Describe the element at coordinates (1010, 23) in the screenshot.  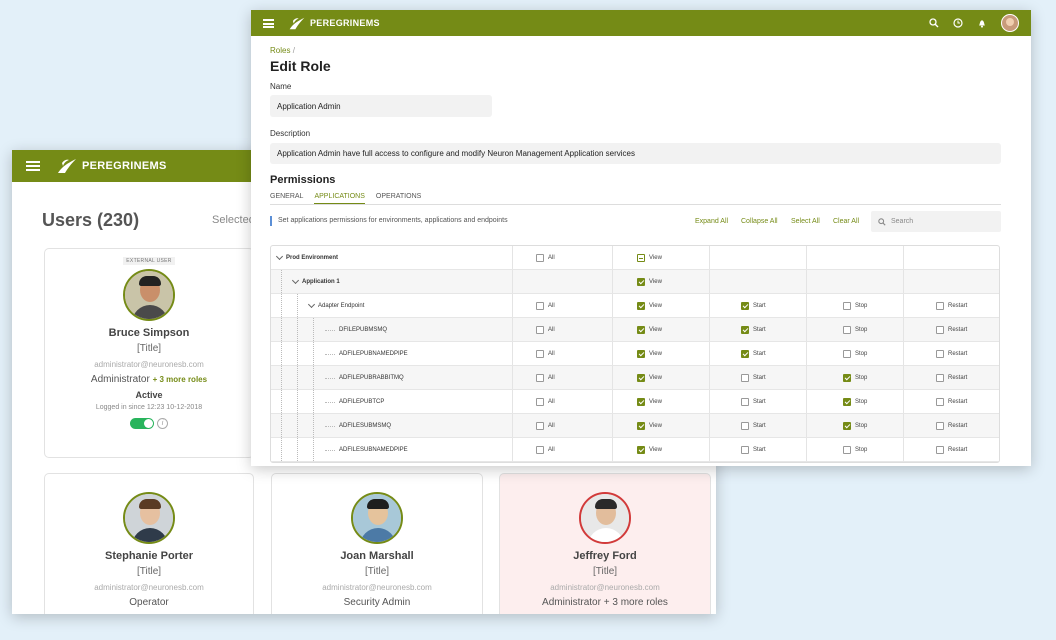
I see `avatar` at that location.